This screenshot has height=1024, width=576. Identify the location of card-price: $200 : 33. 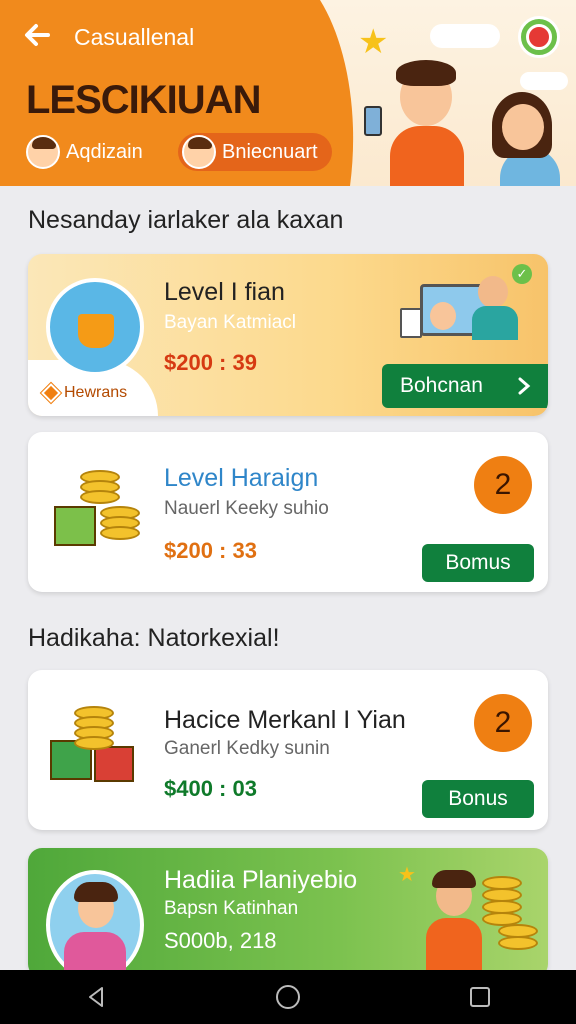
(210, 550).